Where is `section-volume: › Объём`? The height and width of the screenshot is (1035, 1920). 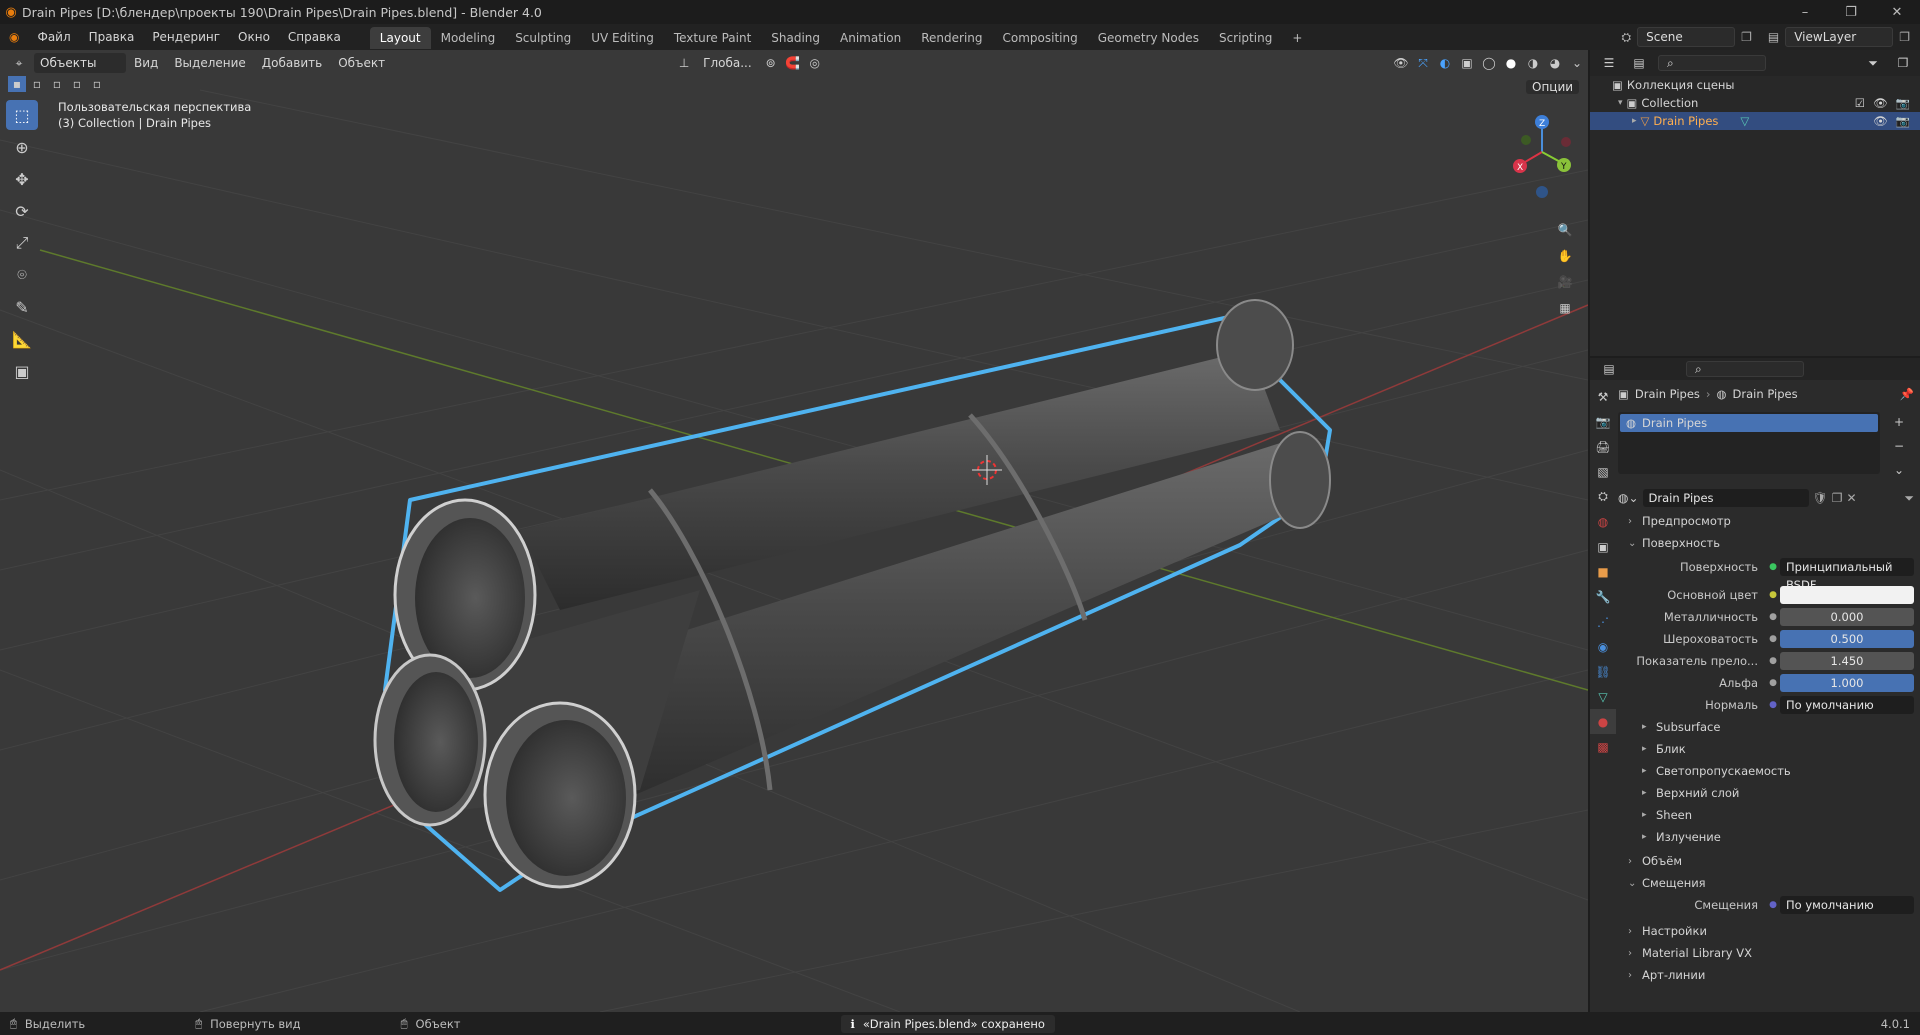
section-volume: › Объём is located at coordinates (1766, 861).